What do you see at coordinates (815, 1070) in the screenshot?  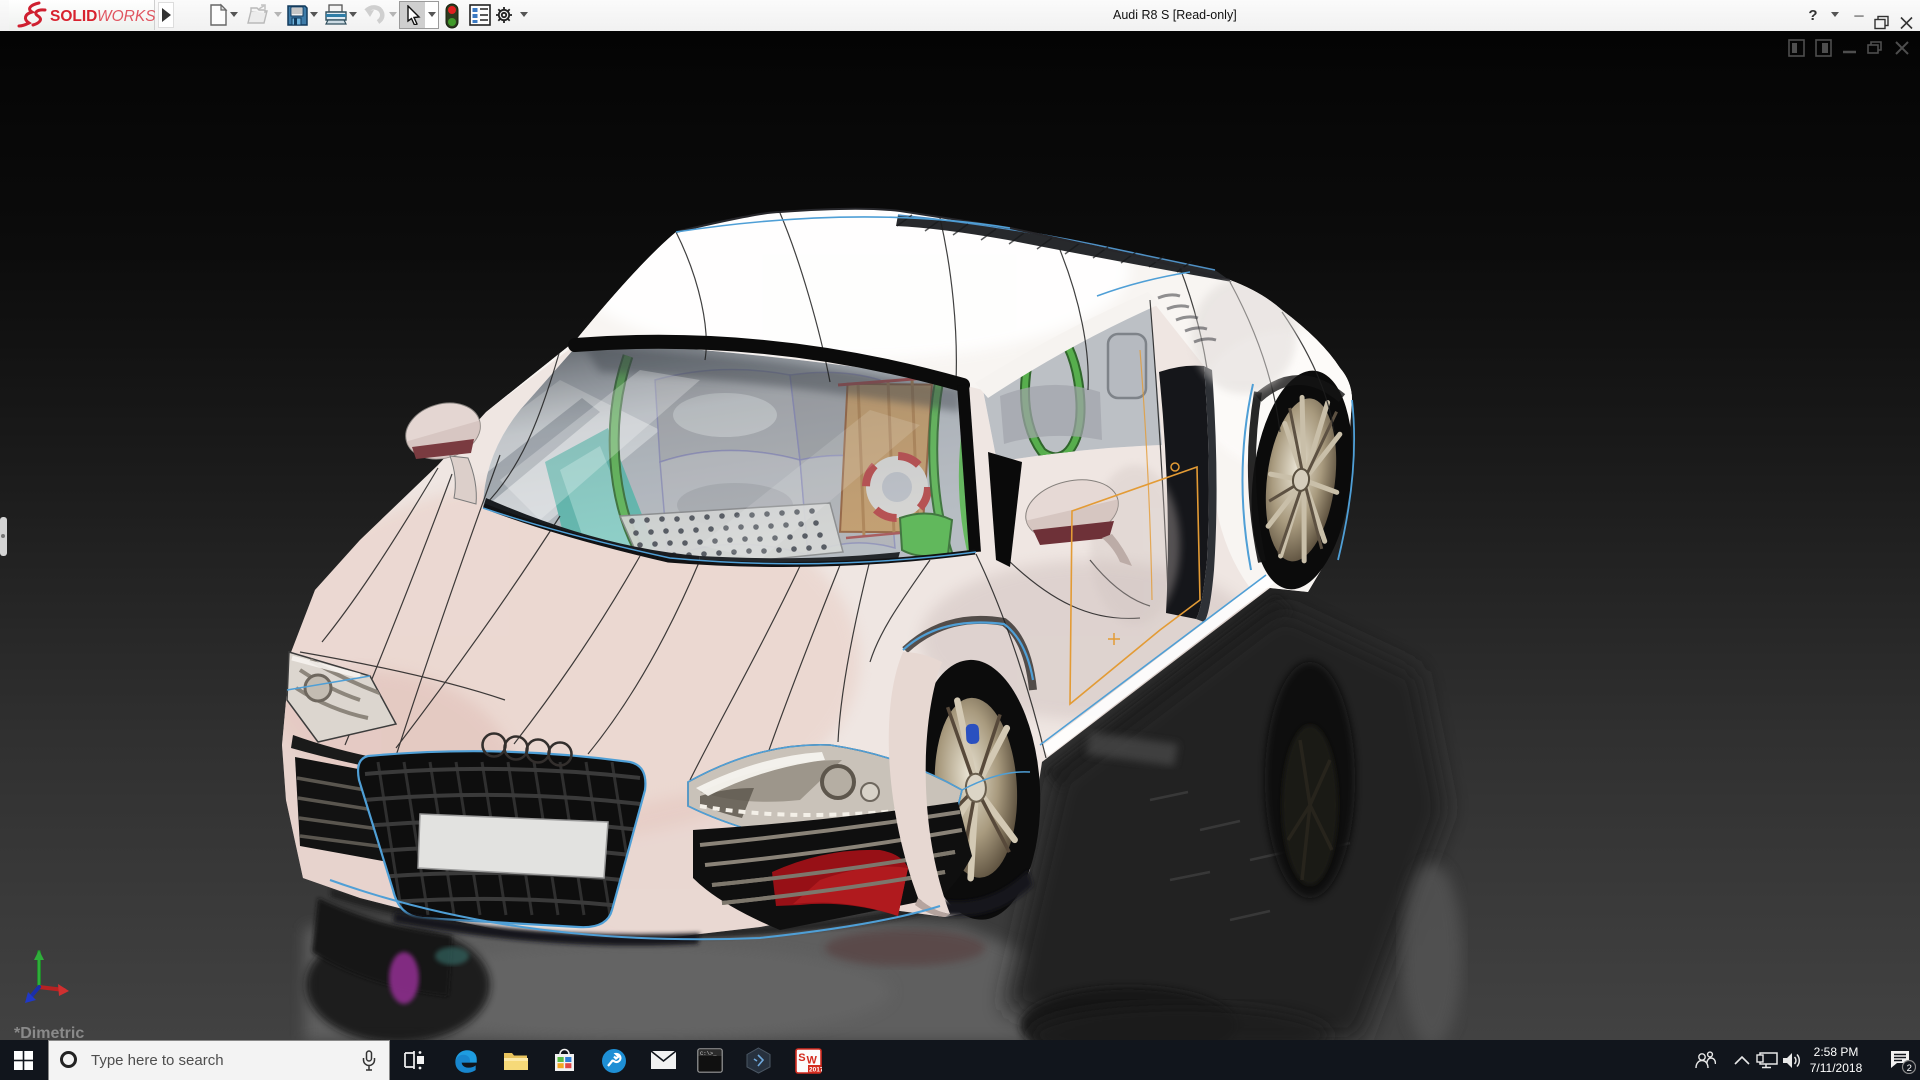 I see `svg-text: 2017` at bounding box center [815, 1070].